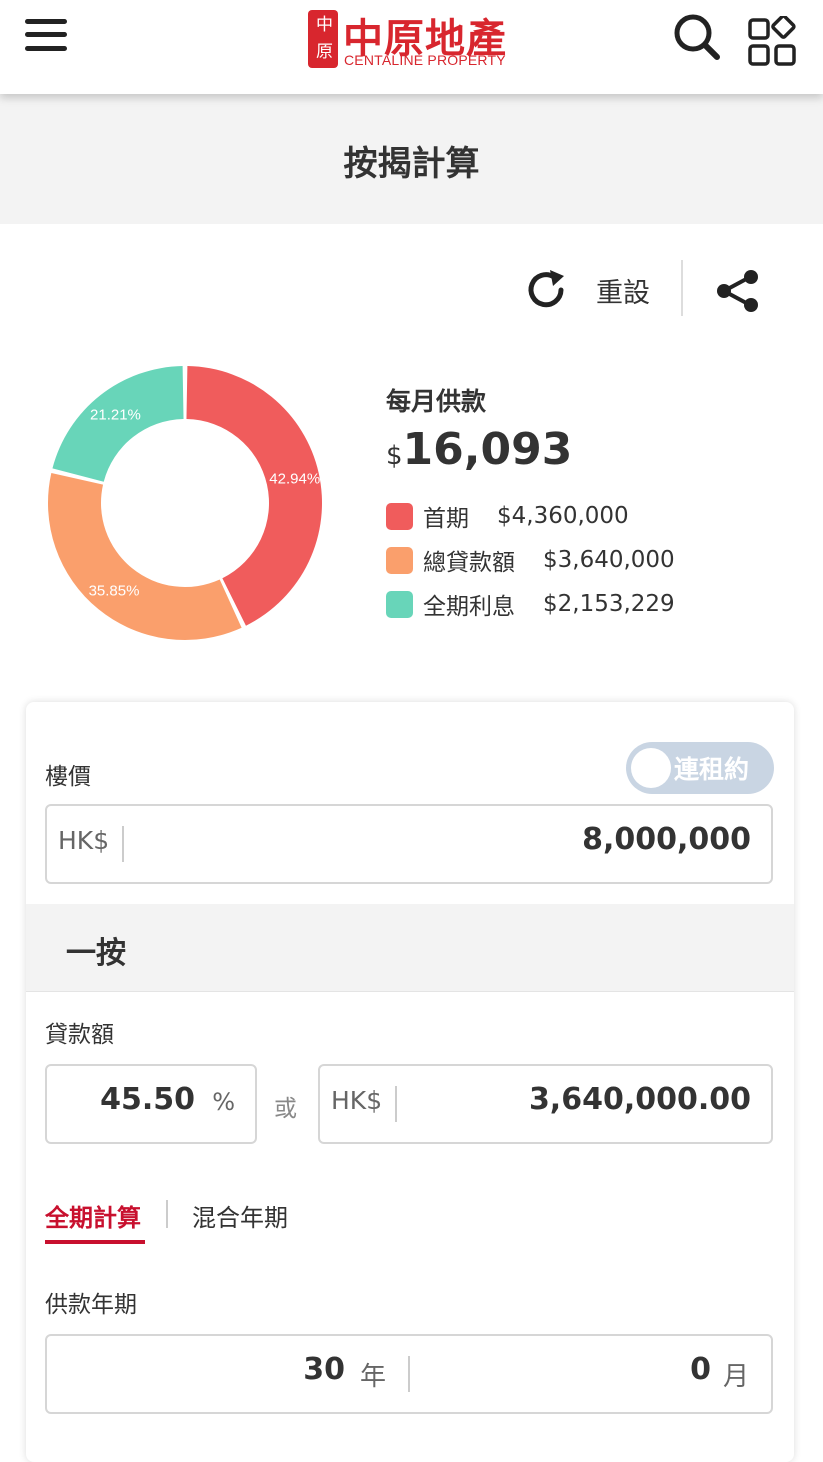  Describe the element at coordinates (700, 1369) in the screenshot. I see `term-months-value: 0` at that location.